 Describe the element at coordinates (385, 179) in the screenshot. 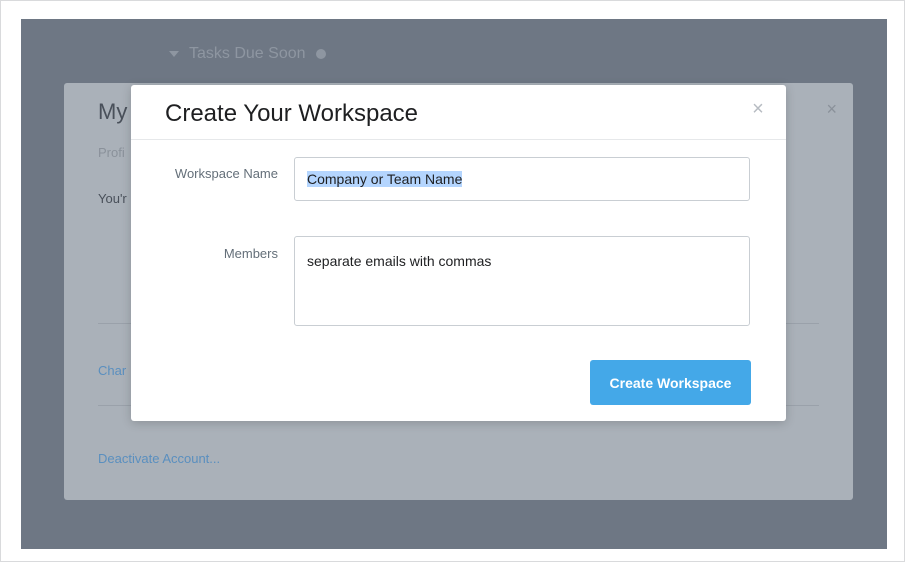

I see `workspace-name-value: Company or Team Name` at that location.